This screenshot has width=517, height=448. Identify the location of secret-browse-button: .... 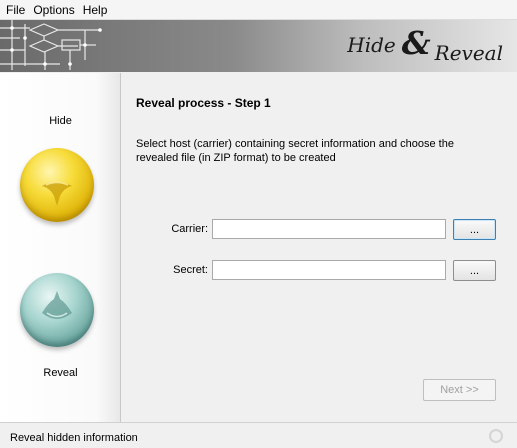
(474, 270).